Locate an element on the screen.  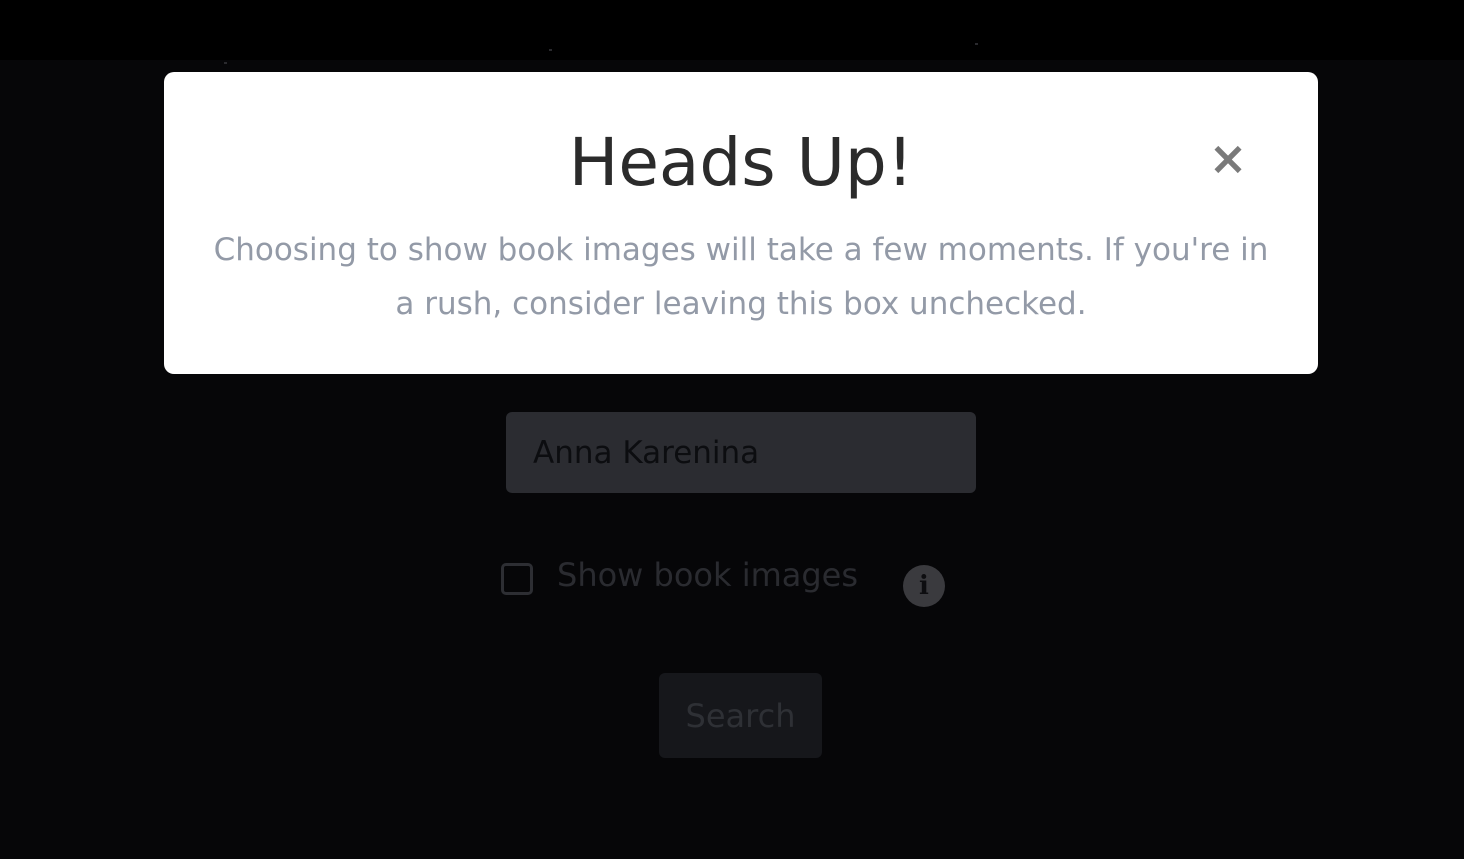
info-icon: i is located at coordinates (924, 586).